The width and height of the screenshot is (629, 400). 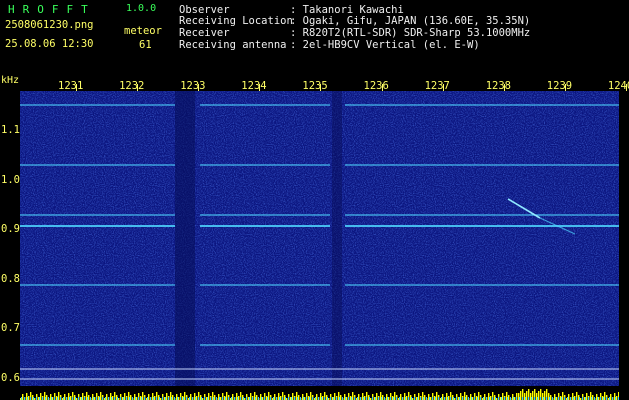 I want to click on info-value-antenna: : 2el-HB9CV Vertical (el. E-W), so click(x=385, y=45).